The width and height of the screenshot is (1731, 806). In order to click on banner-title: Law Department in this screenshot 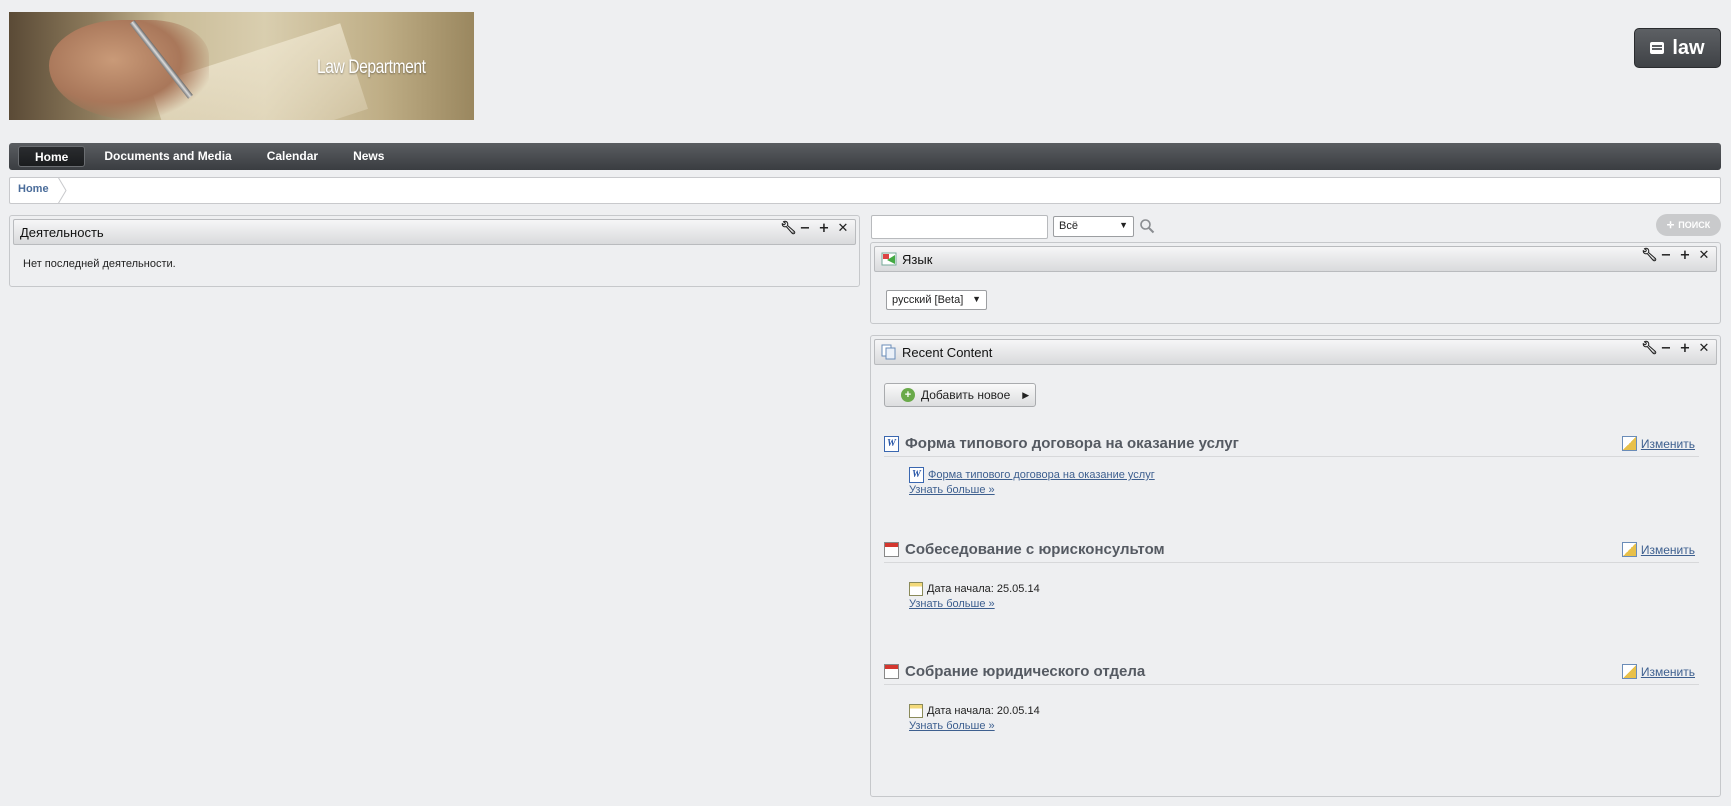, I will do `click(371, 67)`.